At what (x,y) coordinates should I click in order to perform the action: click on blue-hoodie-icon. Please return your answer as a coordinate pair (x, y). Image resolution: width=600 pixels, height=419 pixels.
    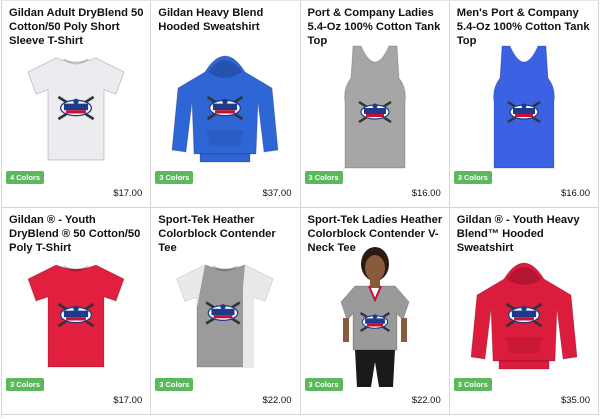
    Looking at the image, I should click on (225, 107).